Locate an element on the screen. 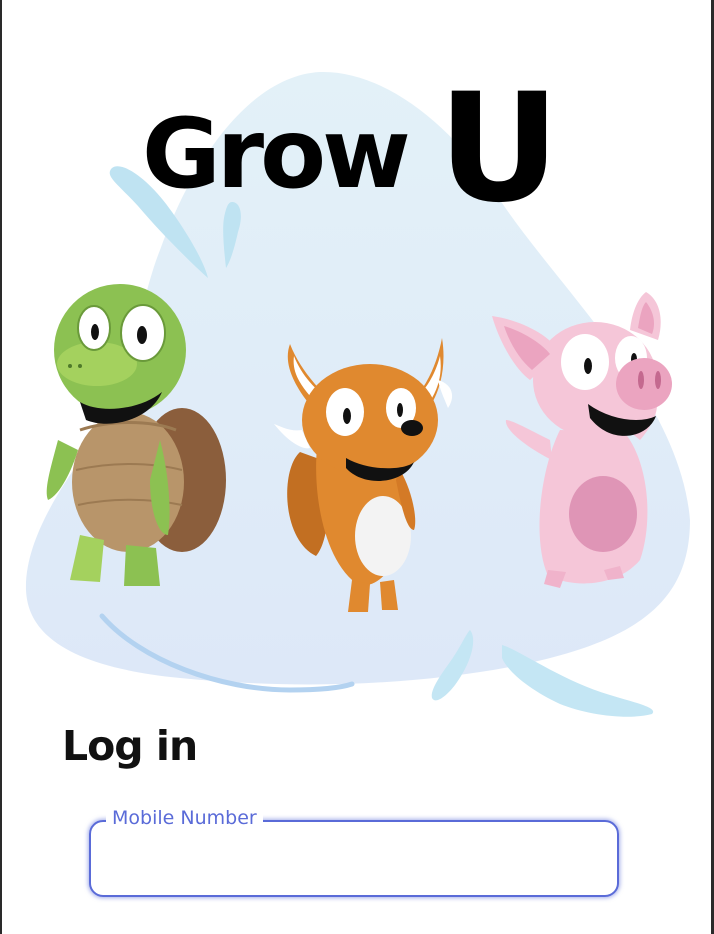 This screenshot has height=934, width=714. brand-logo-text-grow: Grow is located at coordinates (276, 154).